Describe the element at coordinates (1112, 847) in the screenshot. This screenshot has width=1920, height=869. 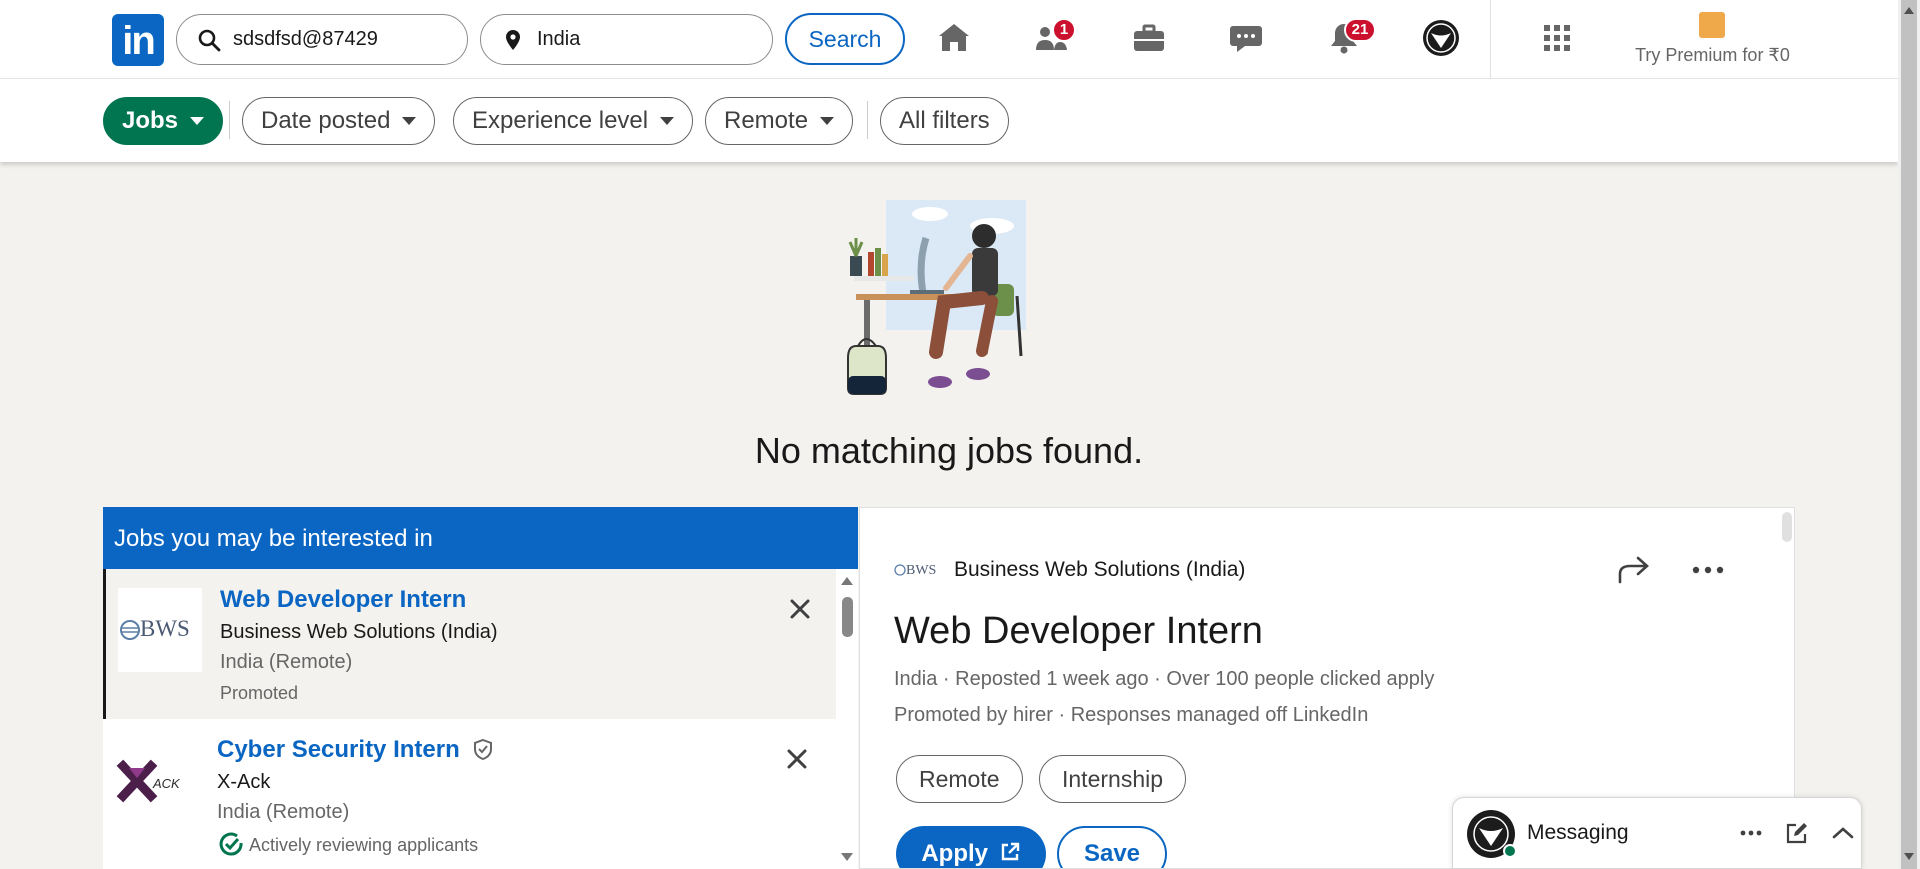
I see `save-button: Save` at that location.